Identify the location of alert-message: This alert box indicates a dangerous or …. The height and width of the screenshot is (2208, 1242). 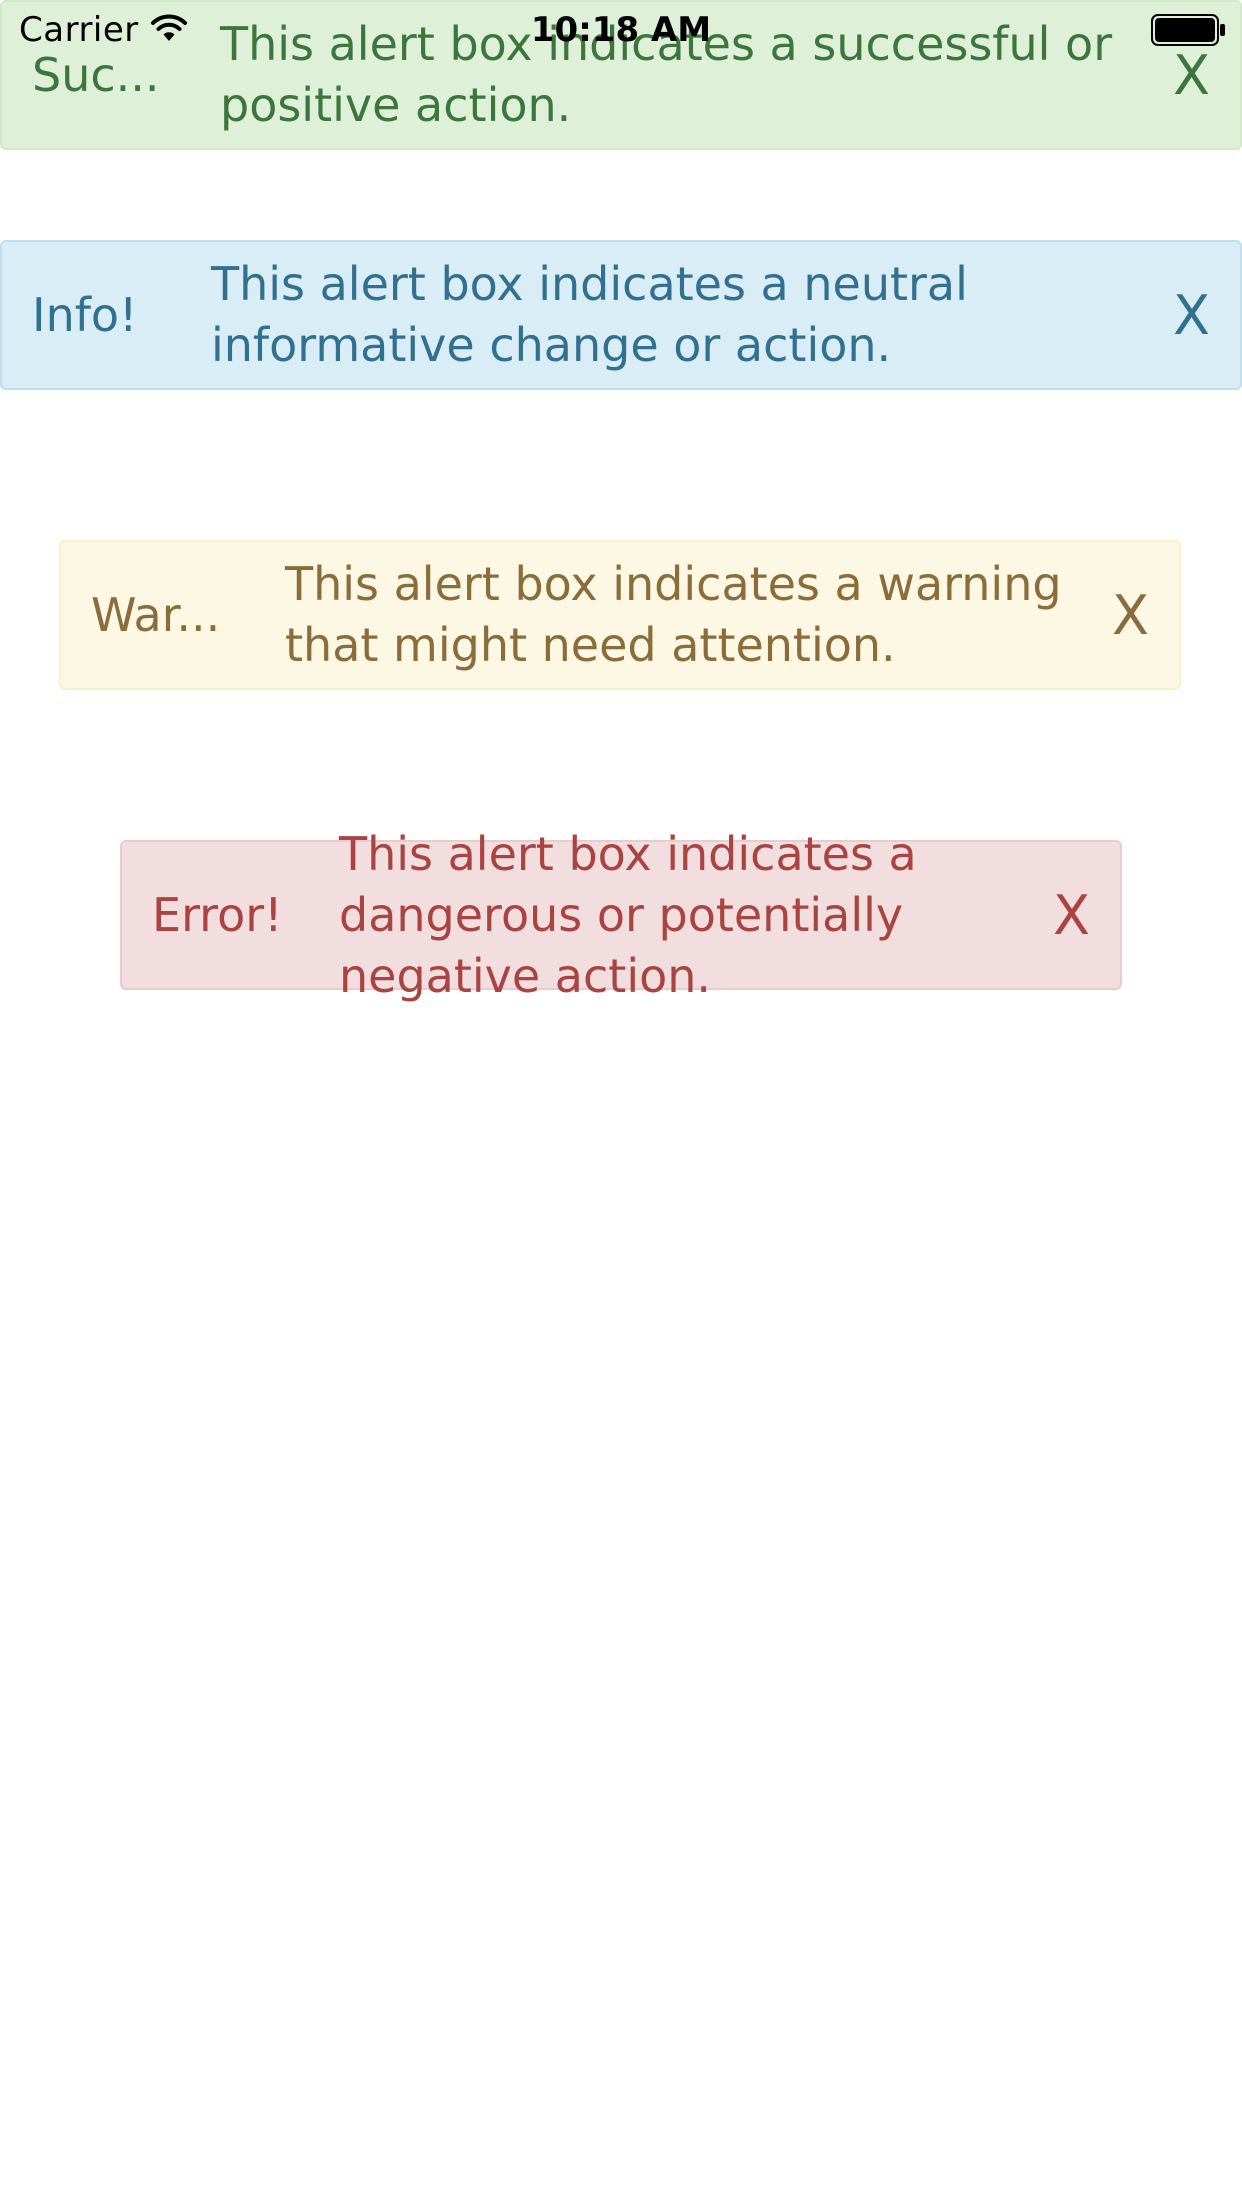
(628, 914).